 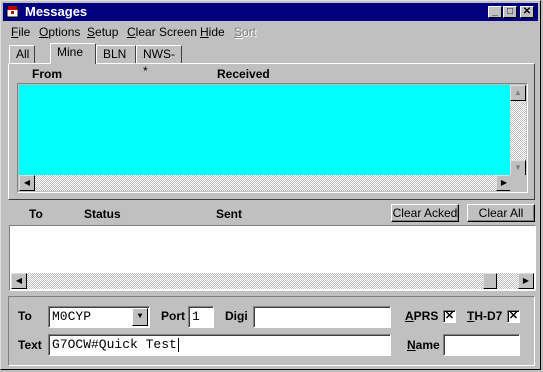 What do you see at coordinates (243, 74) in the screenshot?
I see `column-header-received: Received` at bounding box center [243, 74].